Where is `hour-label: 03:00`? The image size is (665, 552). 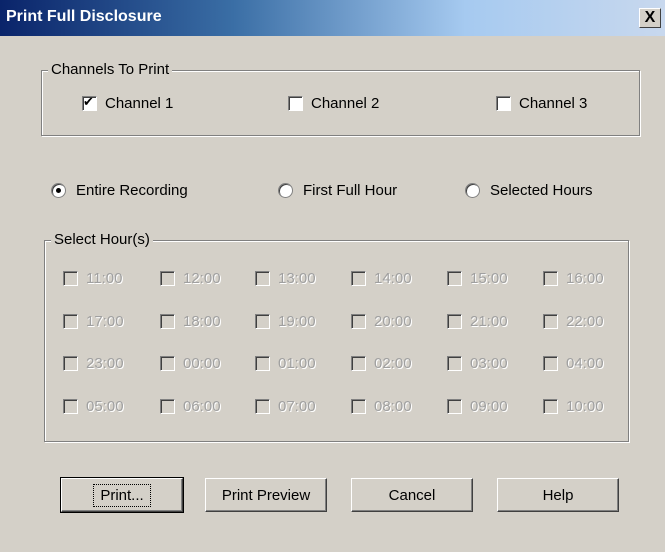
hour-label: 03:00 is located at coordinates (489, 363).